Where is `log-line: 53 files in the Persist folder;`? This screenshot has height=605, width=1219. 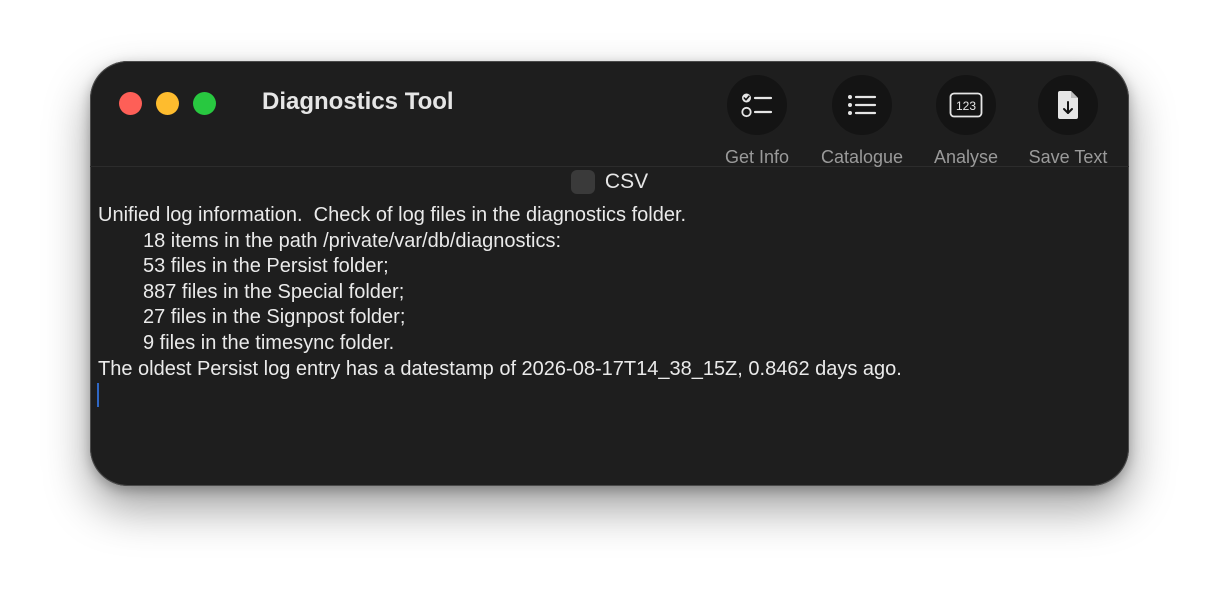
log-line: 53 files in the Persist folder; is located at coordinates (266, 266).